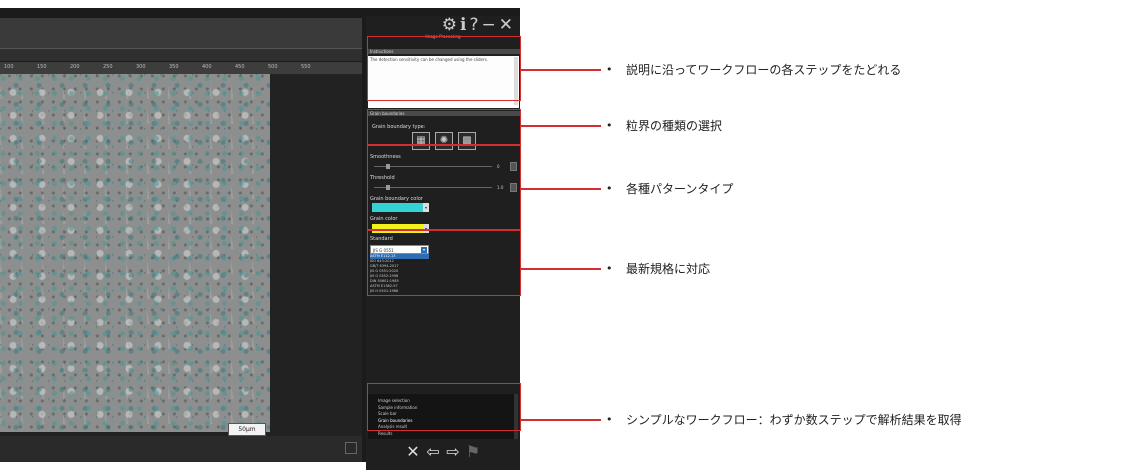 This screenshot has width=1140, height=471. Describe the element at coordinates (473, 452) in the screenshot. I see `finish-button: ⚑` at that location.